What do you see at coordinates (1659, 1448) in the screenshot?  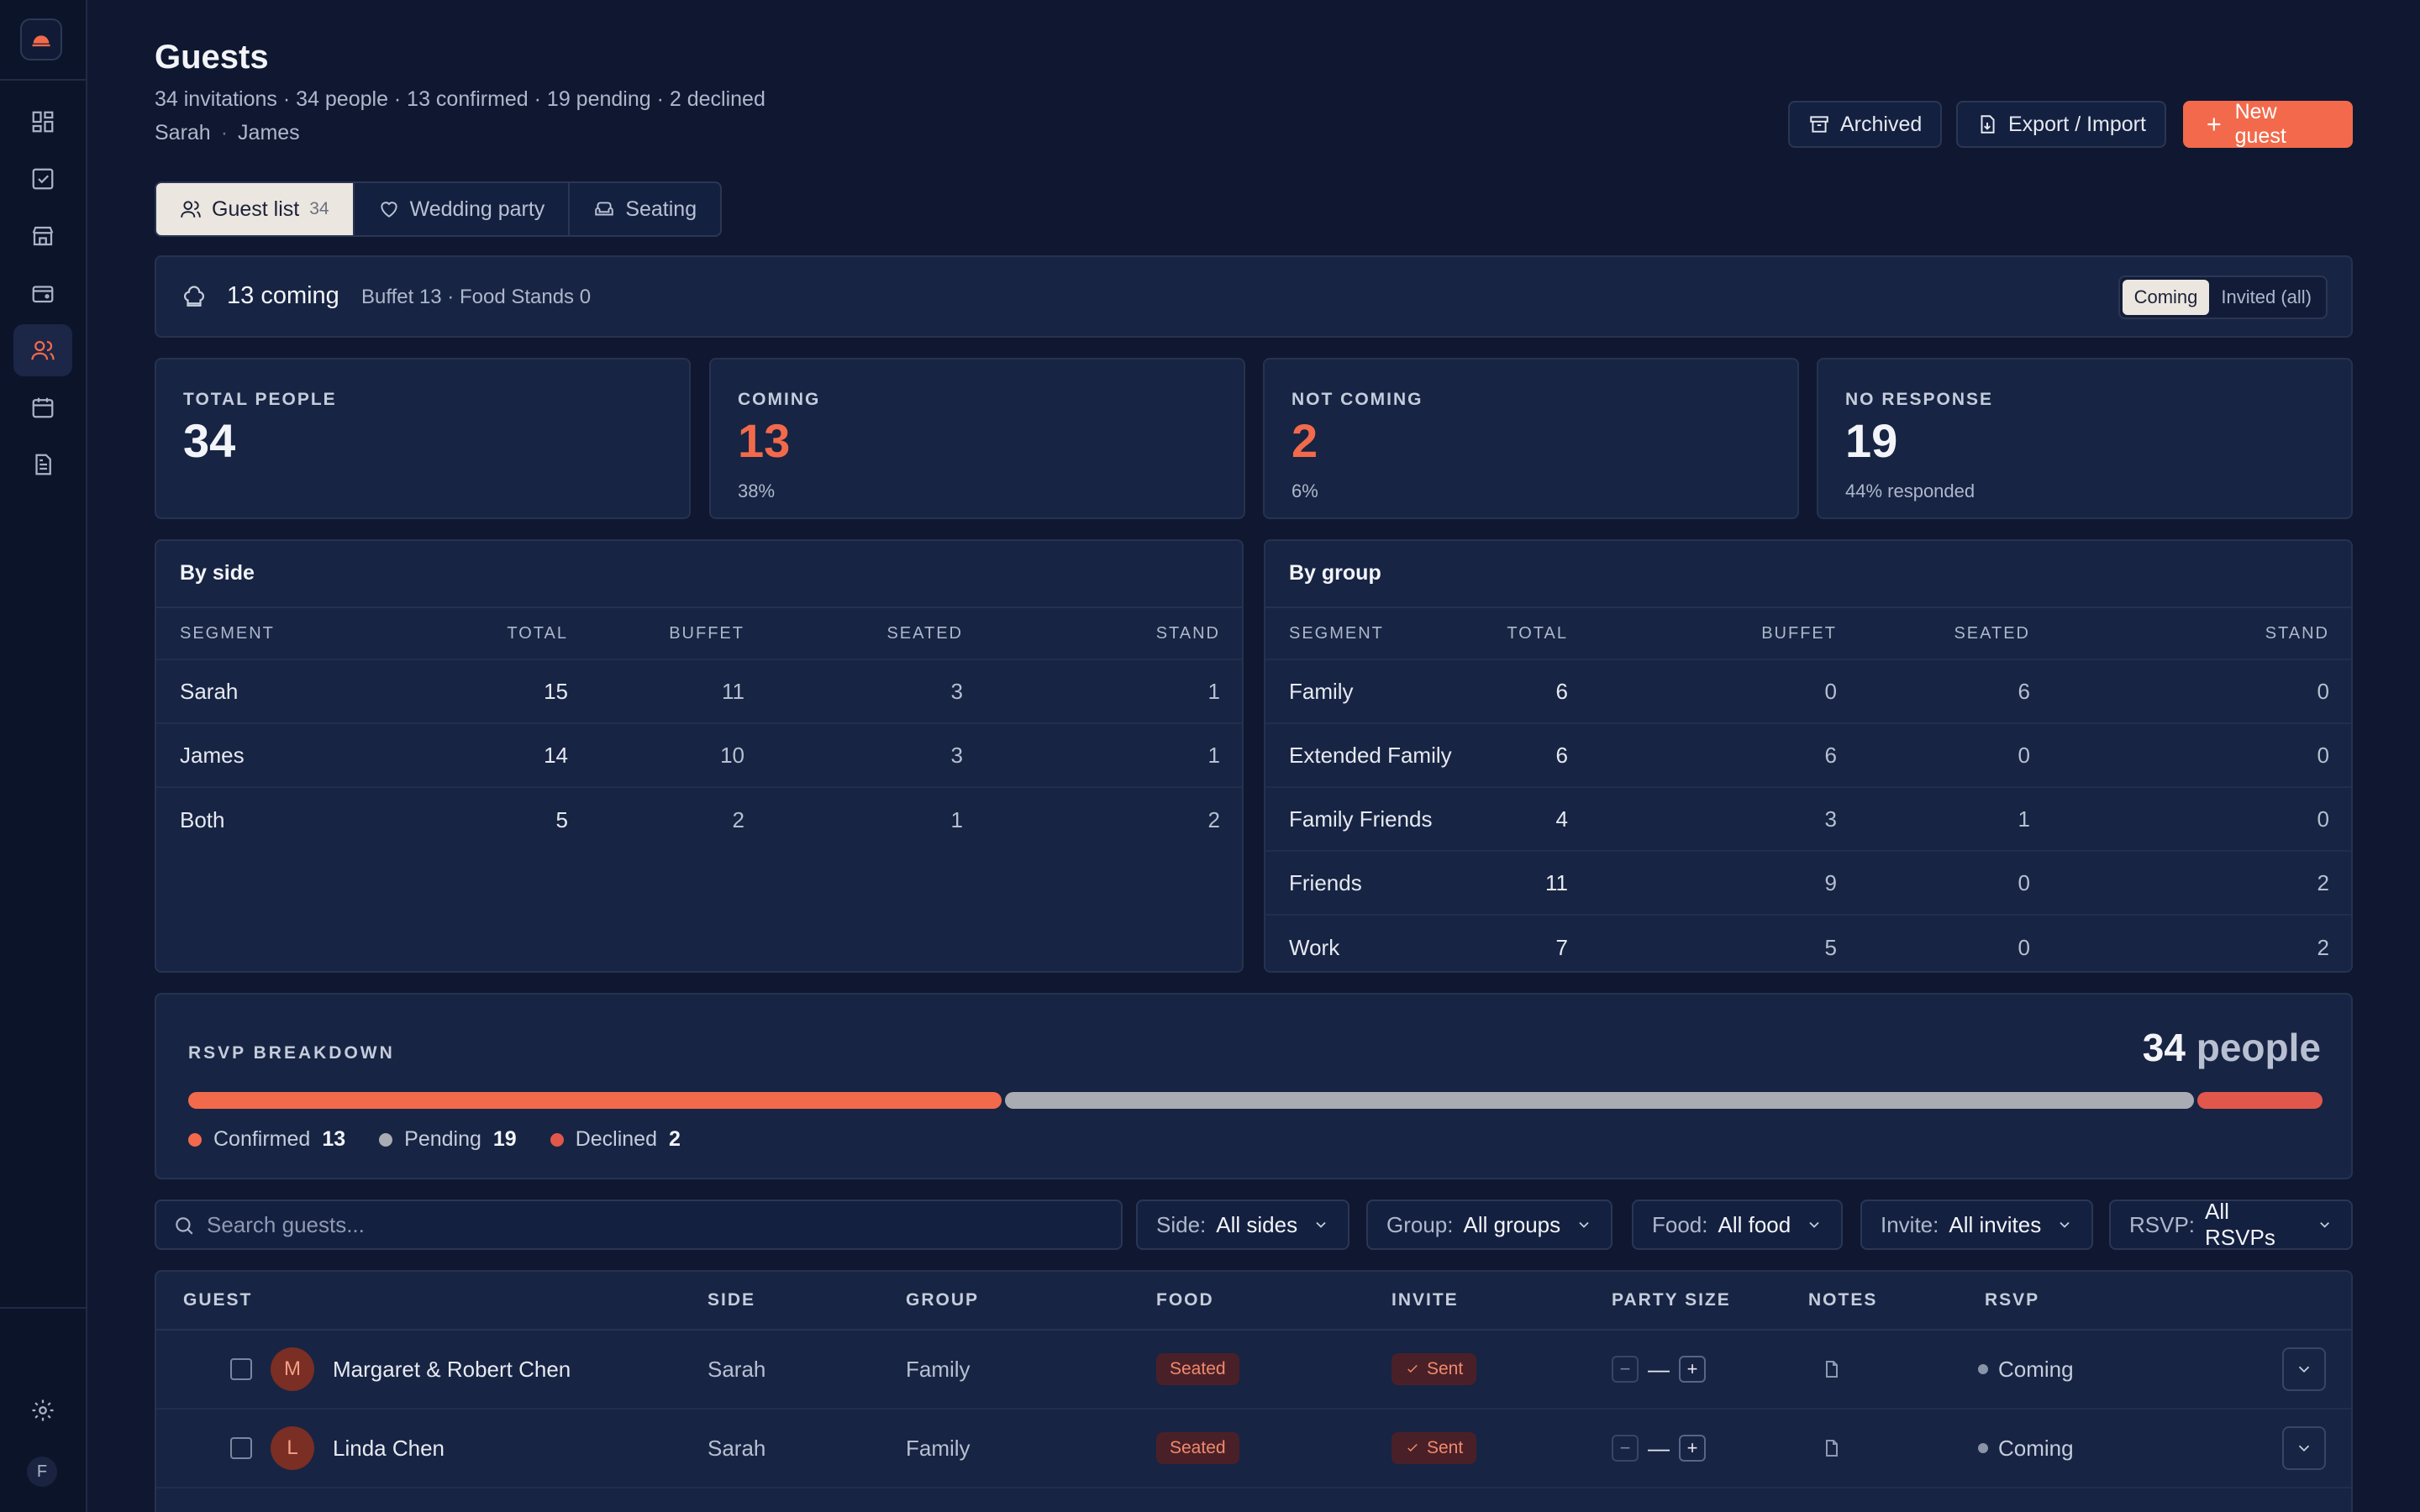 I see `party-size-cell: − — +` at bounding box center [1659, 1448].